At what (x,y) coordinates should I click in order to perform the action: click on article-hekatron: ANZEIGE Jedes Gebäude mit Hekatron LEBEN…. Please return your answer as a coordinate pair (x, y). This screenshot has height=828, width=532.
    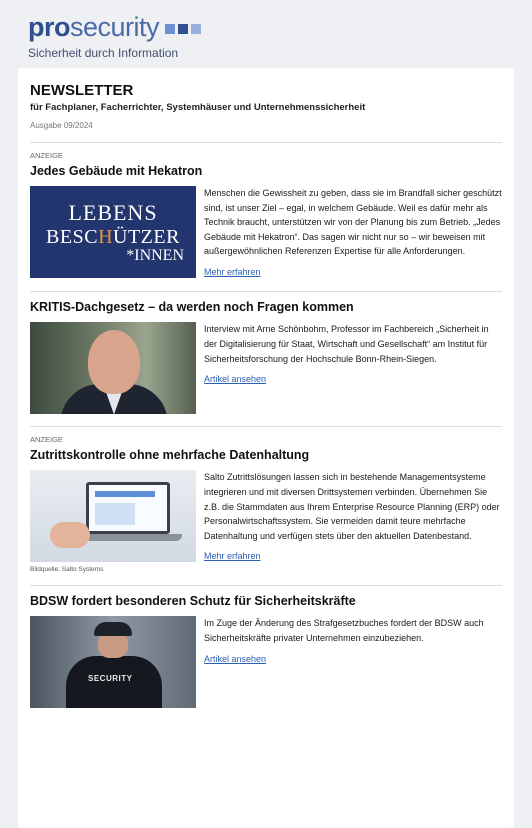
    Looking at the image, I should click on (266, 215).